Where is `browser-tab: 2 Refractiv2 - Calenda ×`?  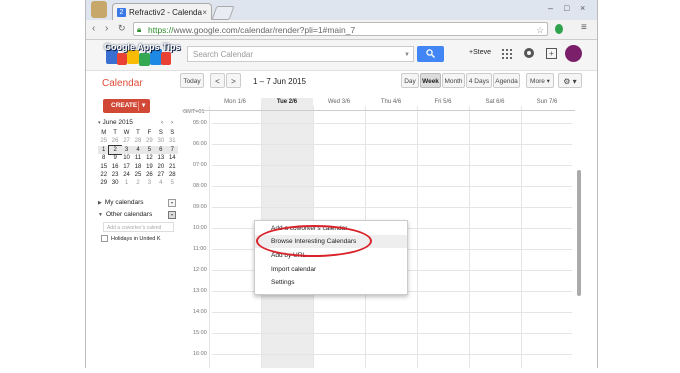 browser-tab: 2 Refractiv2 - Calenda × is located at coordinates (162, 11).